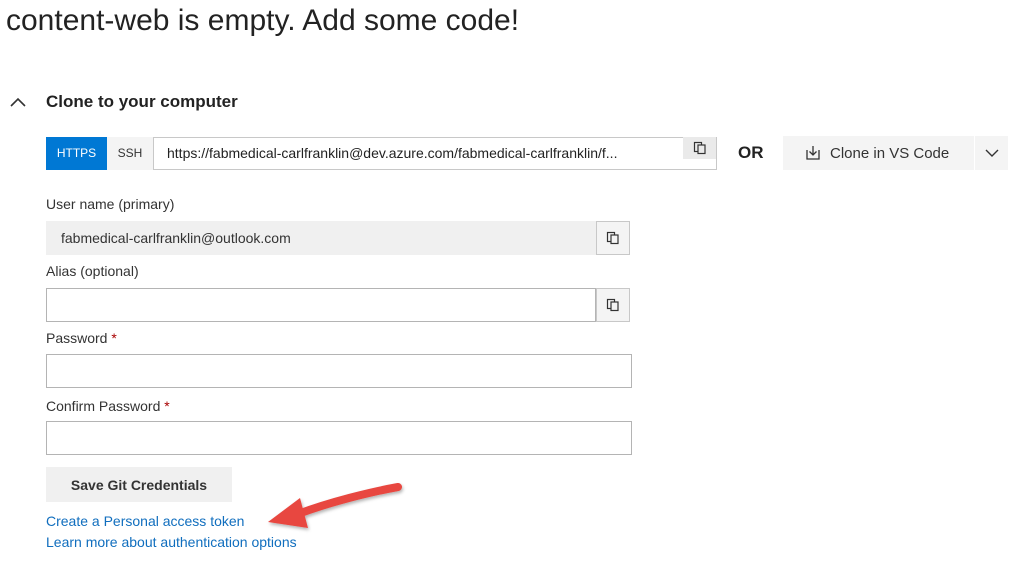  I want to click on save-git-credentials-button: Save Git Credentials, so click(139, 484).